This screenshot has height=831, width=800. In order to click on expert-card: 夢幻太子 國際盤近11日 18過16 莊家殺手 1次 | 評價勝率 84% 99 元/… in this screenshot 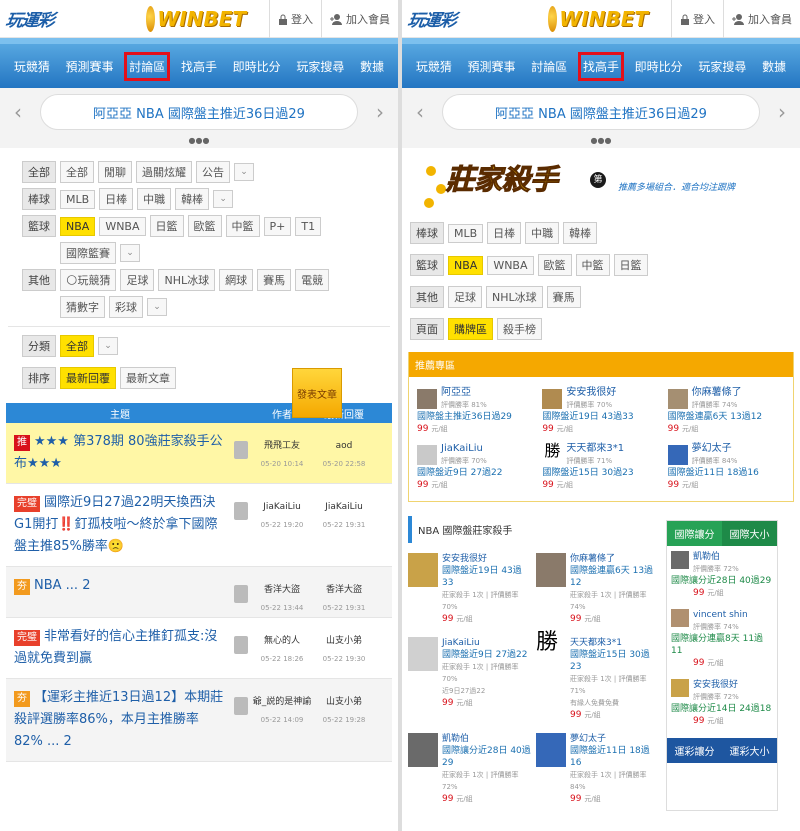, I will do `click(598, 769)`.